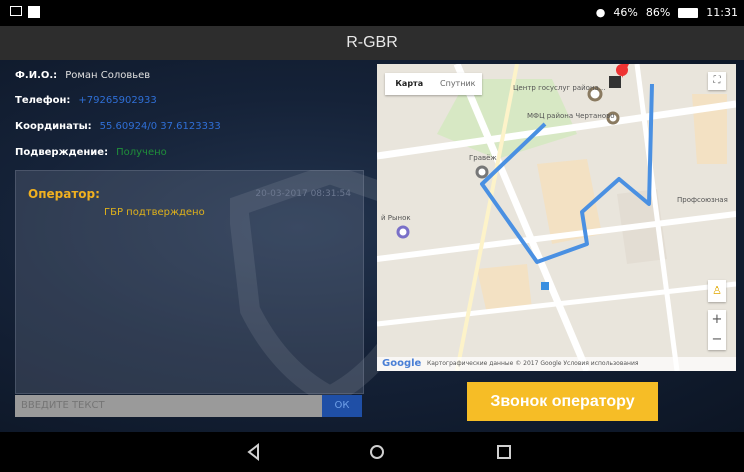 Image resolution: width=744 pixels, height=472 pixels. Describe the element at coordinates (396, 218) in the screenshot. I see `map-label-market: й Рынок` at that location.